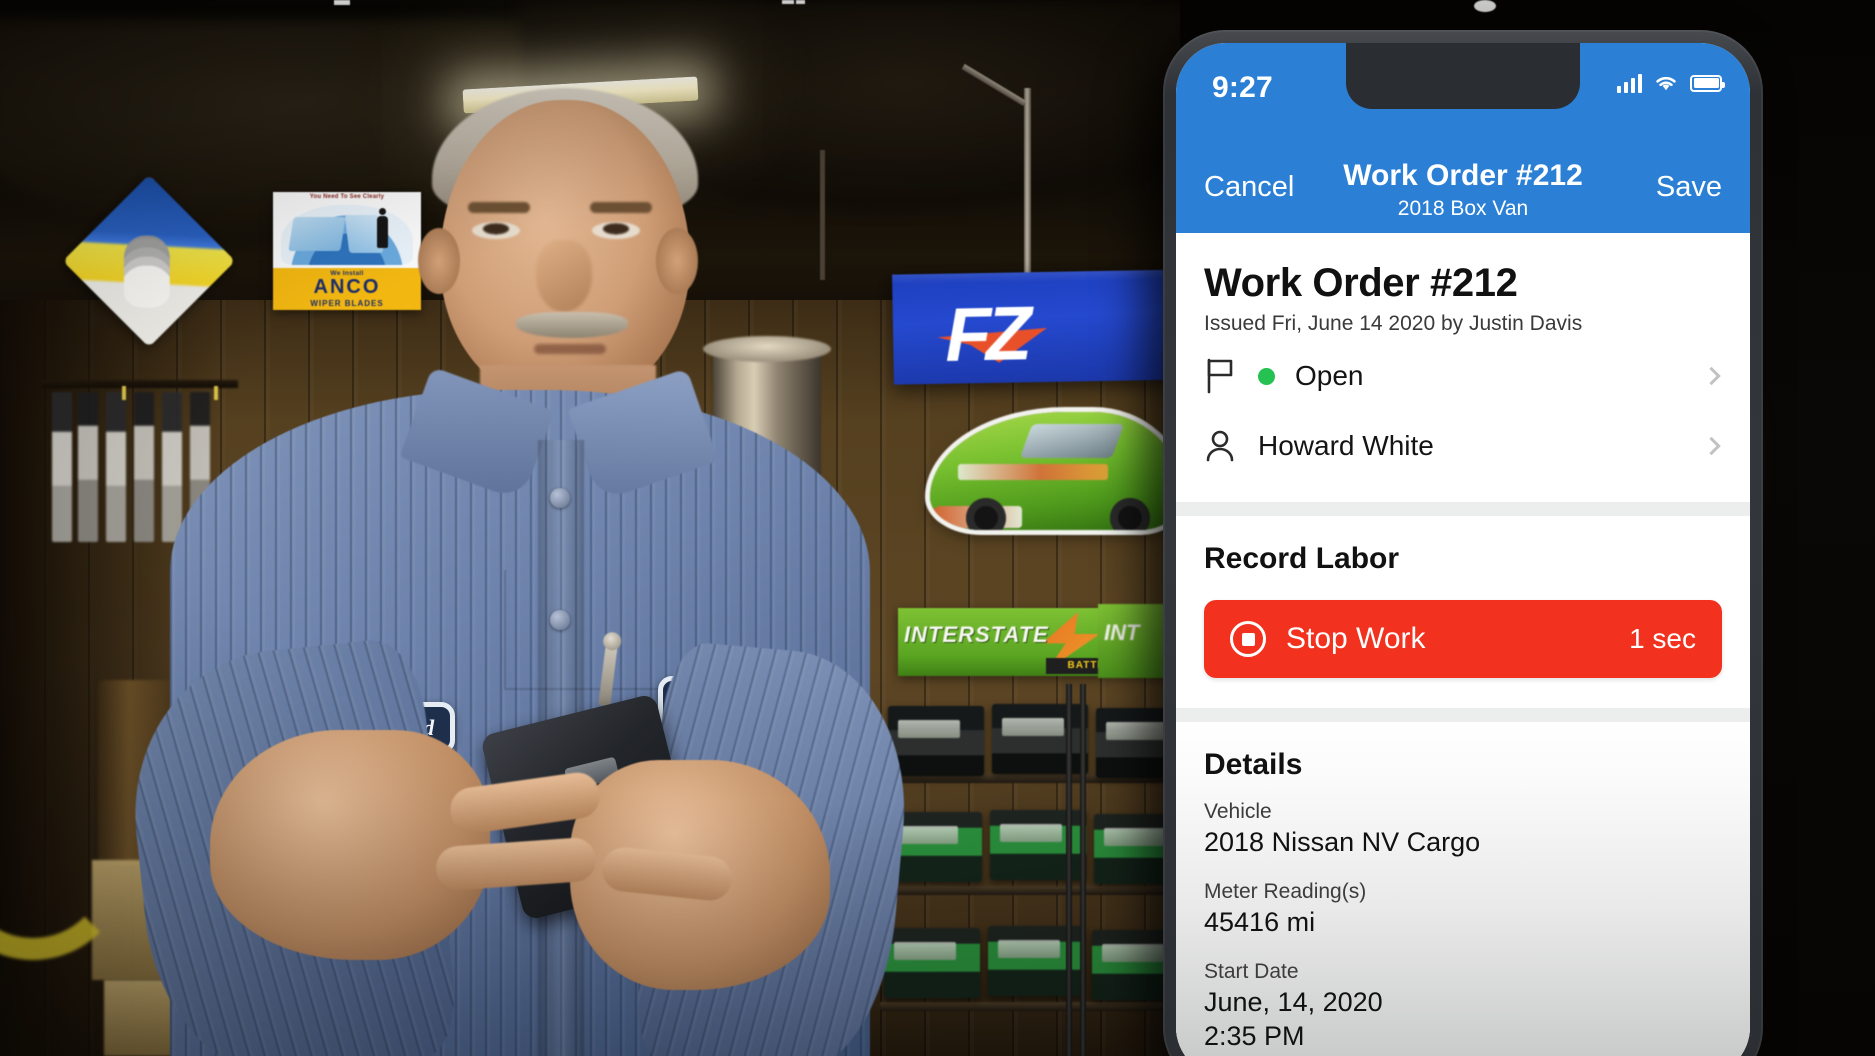 This screenshot has height=1056, width=1875. Describe the element at coordinates (1248, 639) in the screenshot. I see `stop-record-icon` at that location.